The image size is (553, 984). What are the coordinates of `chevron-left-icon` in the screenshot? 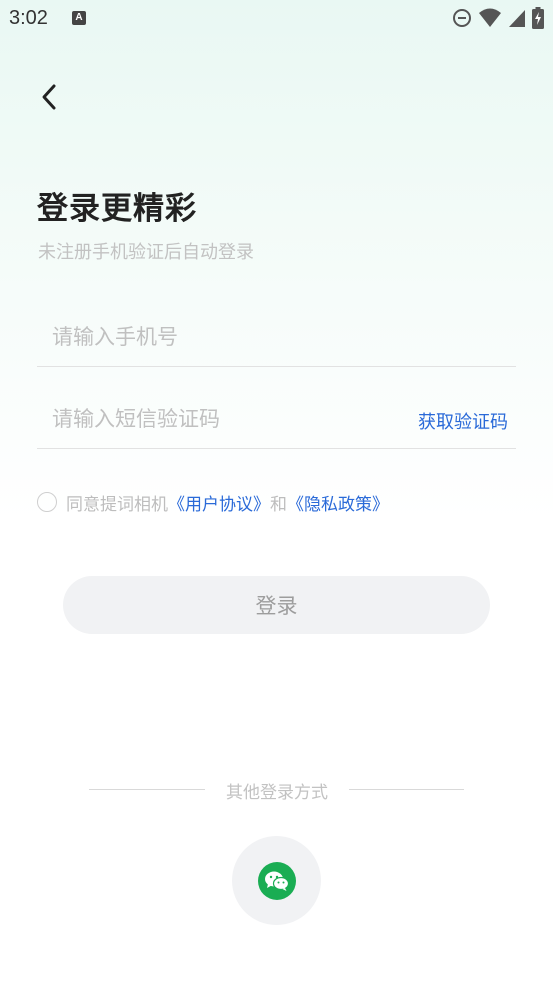 It's located at (49, 97).